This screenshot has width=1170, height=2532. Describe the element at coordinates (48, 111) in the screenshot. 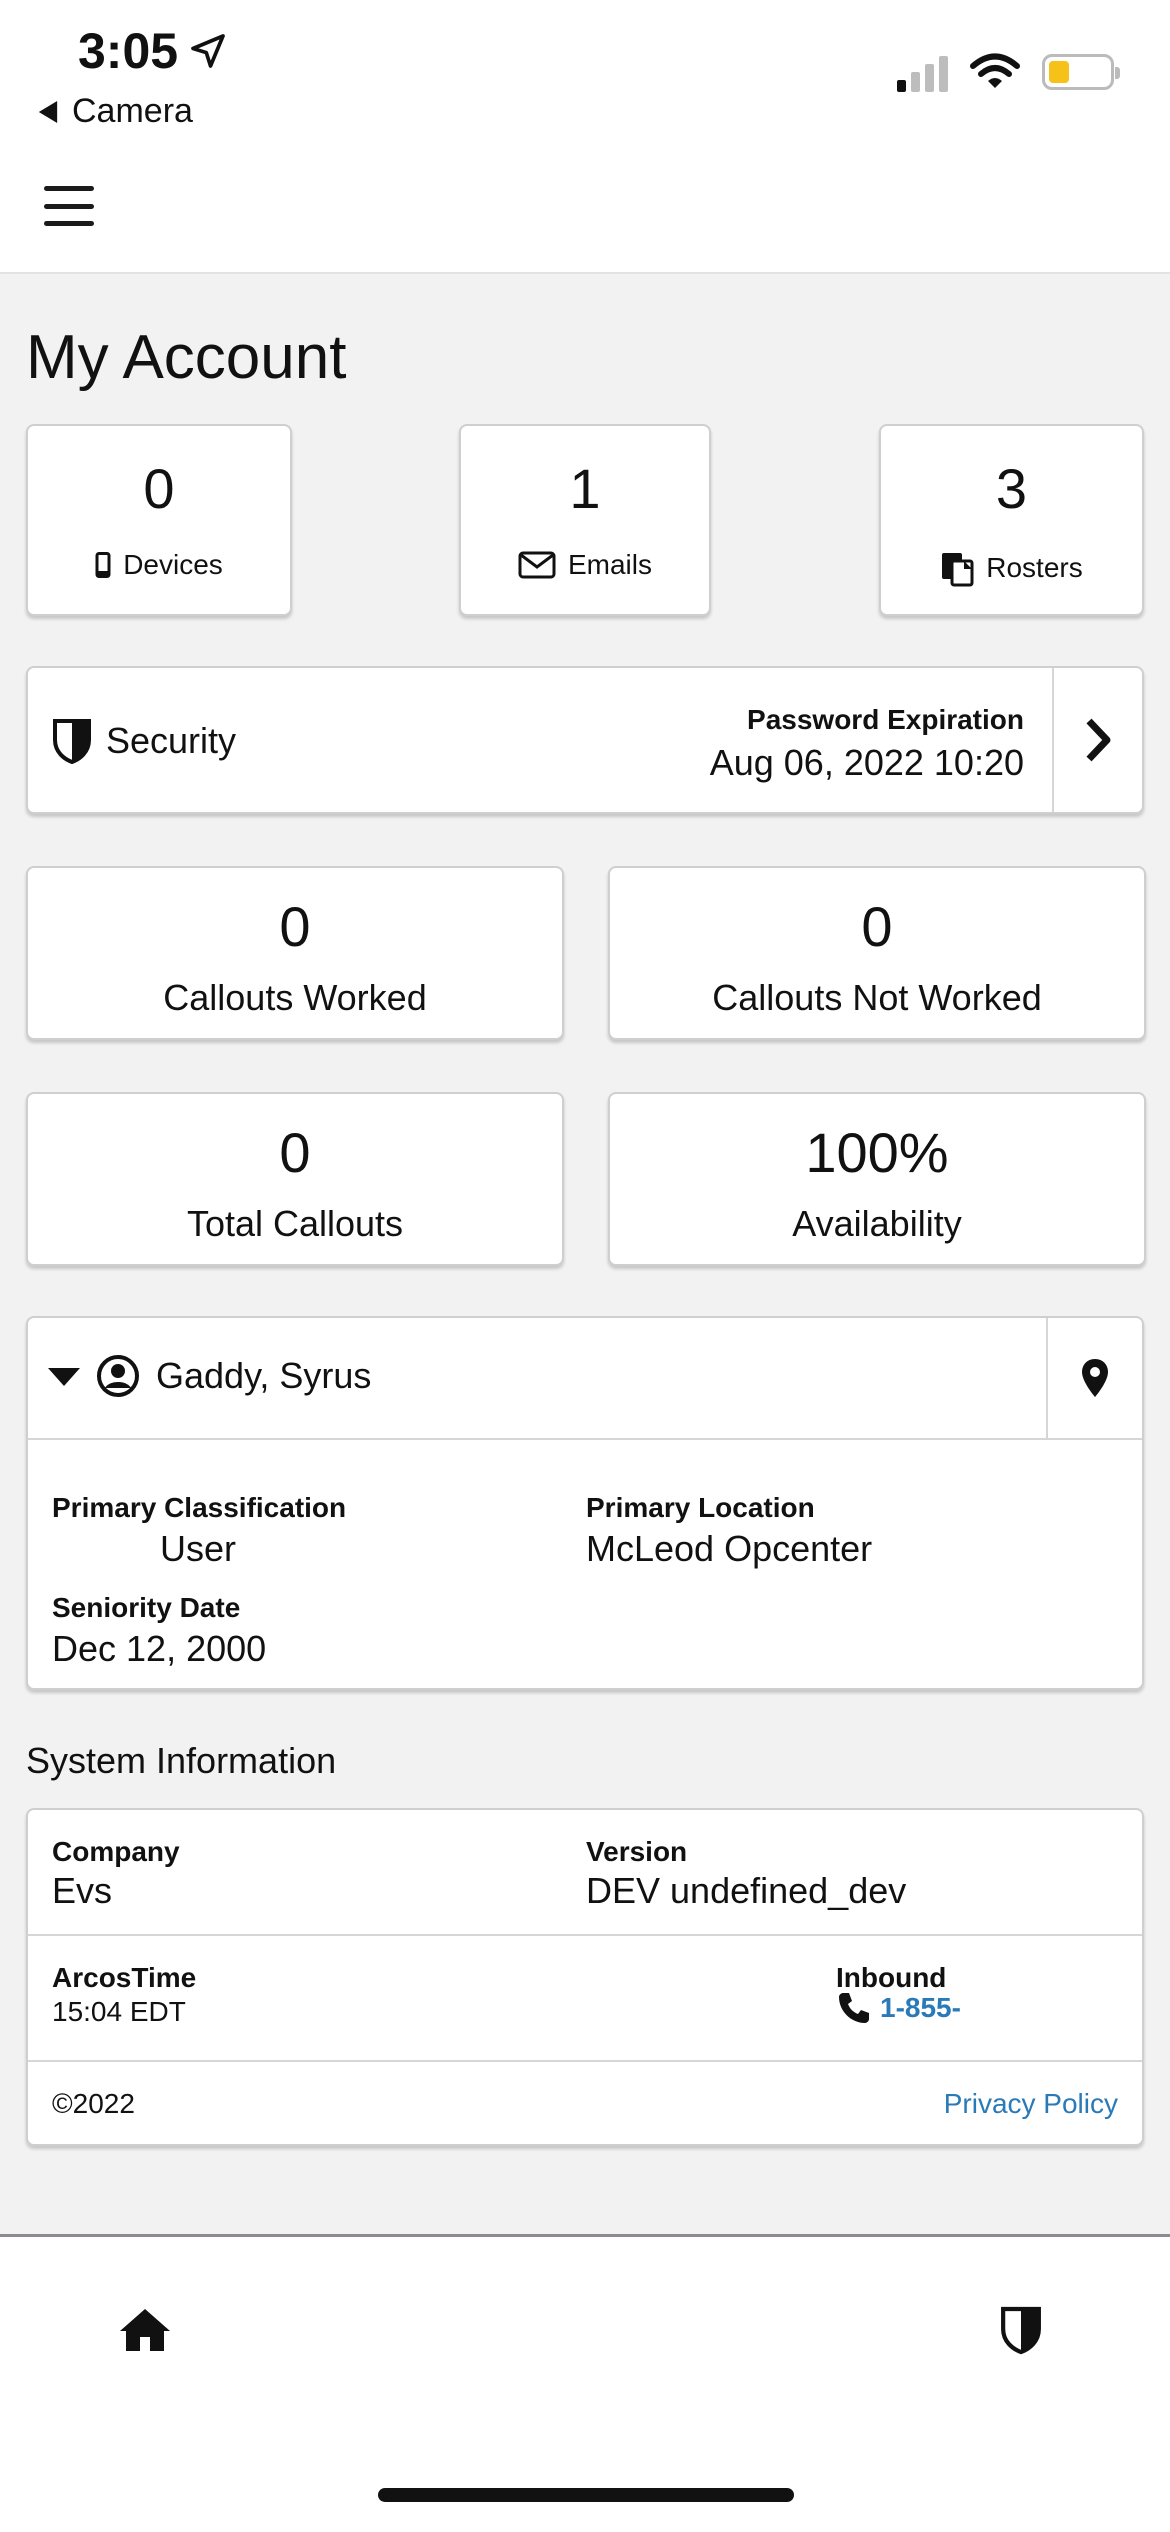

I see `back-triangle-icon` at that location.